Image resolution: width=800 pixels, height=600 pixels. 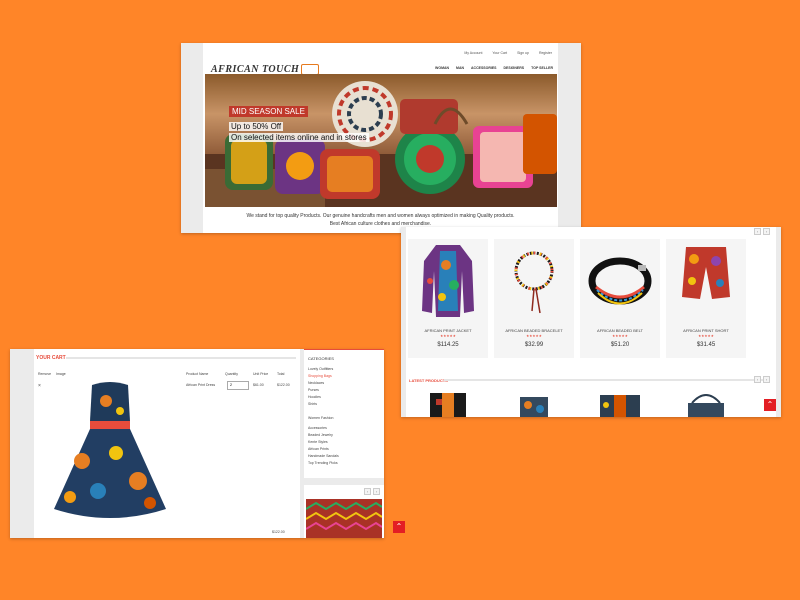 I want to click on cart-grand-total: $122.00, so click(x=278, y=532).